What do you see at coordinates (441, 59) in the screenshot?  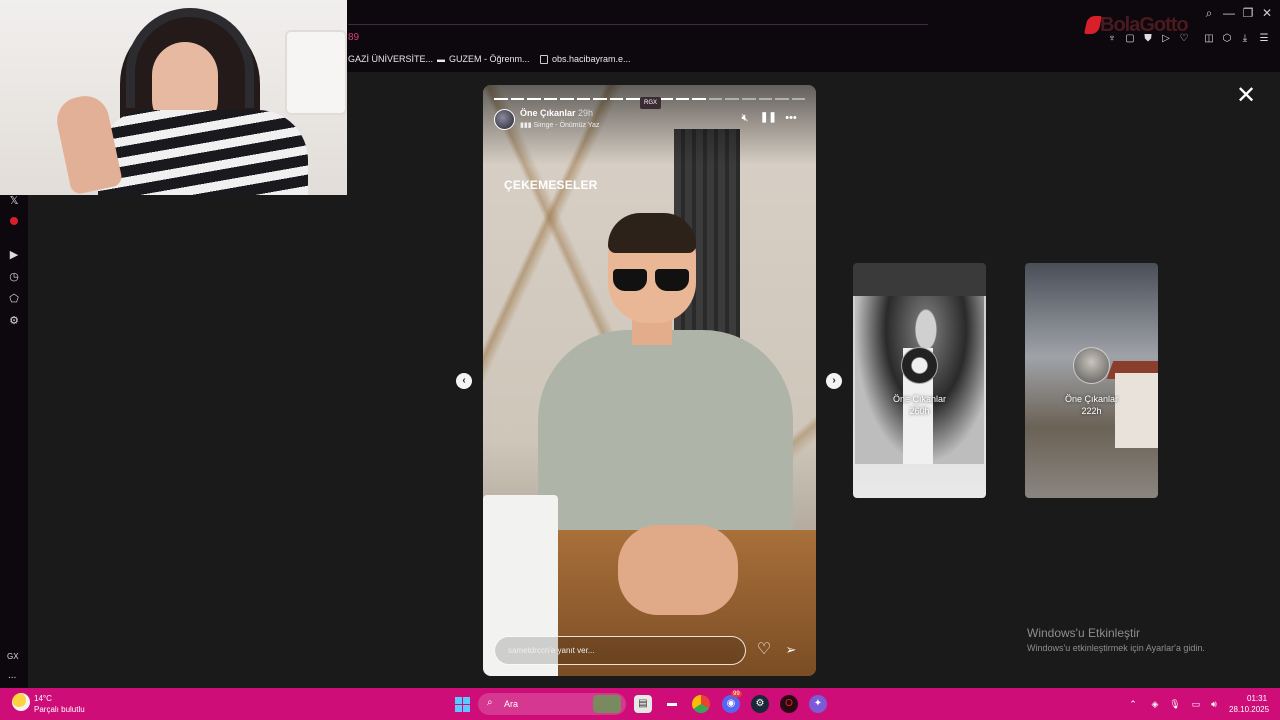 I see `flag-icon: ▬` at bounding box center [441, 59].